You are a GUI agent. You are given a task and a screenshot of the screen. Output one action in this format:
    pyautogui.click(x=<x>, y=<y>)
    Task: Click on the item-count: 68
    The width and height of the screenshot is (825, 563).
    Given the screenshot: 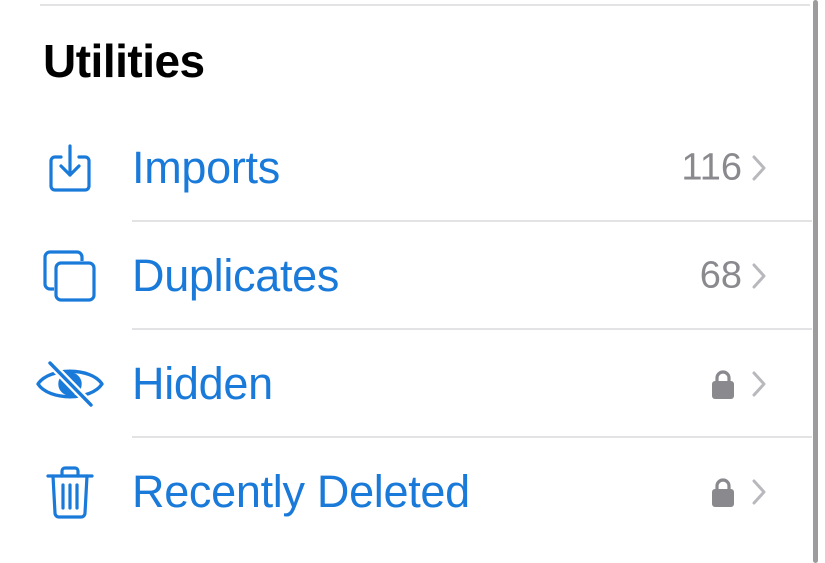 What is the action you would take?
    pyautogui.click(x=720, y=275)
    